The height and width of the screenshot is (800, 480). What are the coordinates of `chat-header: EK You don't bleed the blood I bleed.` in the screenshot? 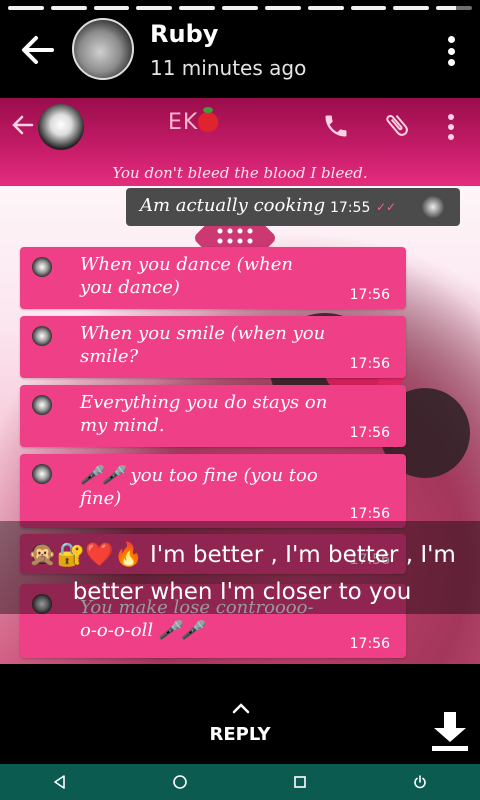 It's located at (240, 142).